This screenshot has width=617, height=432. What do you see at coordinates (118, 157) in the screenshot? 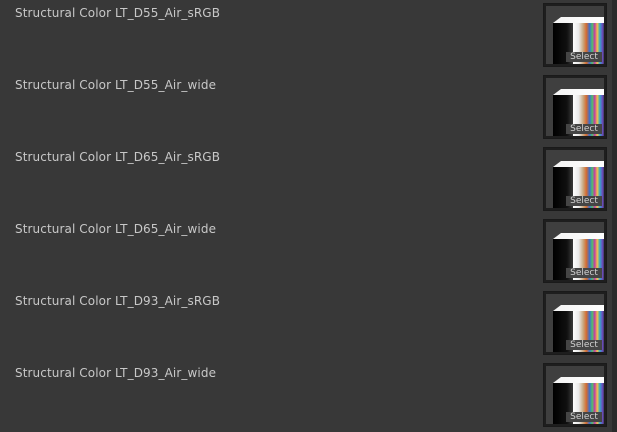
I see `texture-label: Structural Color LT_D65_Air_sRGB` at bounding box center [118, 157].